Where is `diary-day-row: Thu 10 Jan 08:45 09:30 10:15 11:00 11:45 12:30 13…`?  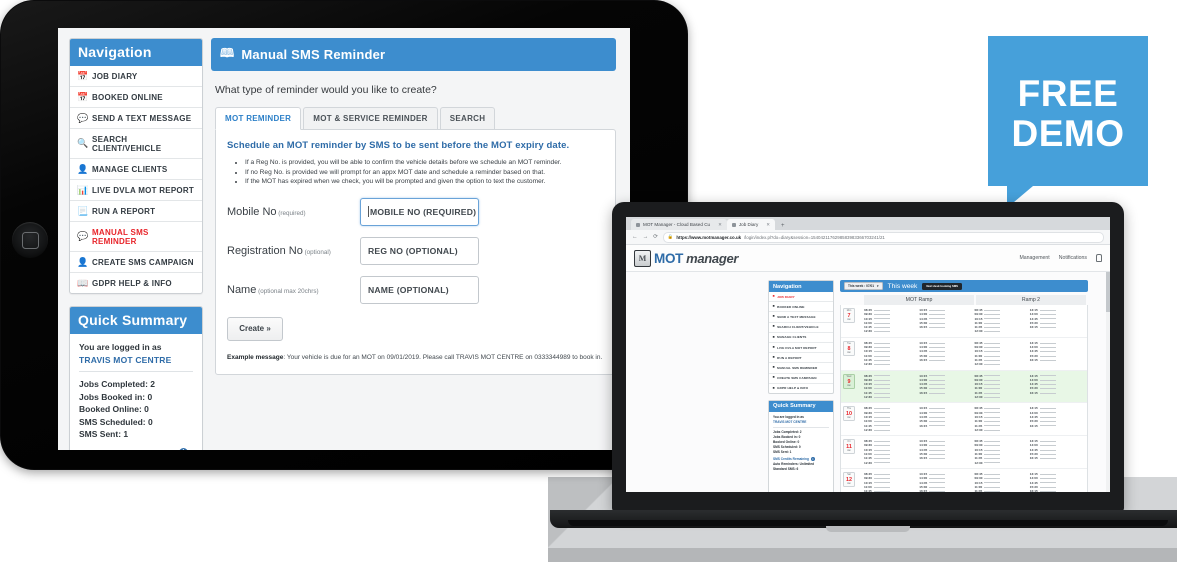 diary-day-row: Thu 10 Jan 08:45 09:30 10:15 11:00 11:45 12:30 13… is located at coordinates (964, 420).